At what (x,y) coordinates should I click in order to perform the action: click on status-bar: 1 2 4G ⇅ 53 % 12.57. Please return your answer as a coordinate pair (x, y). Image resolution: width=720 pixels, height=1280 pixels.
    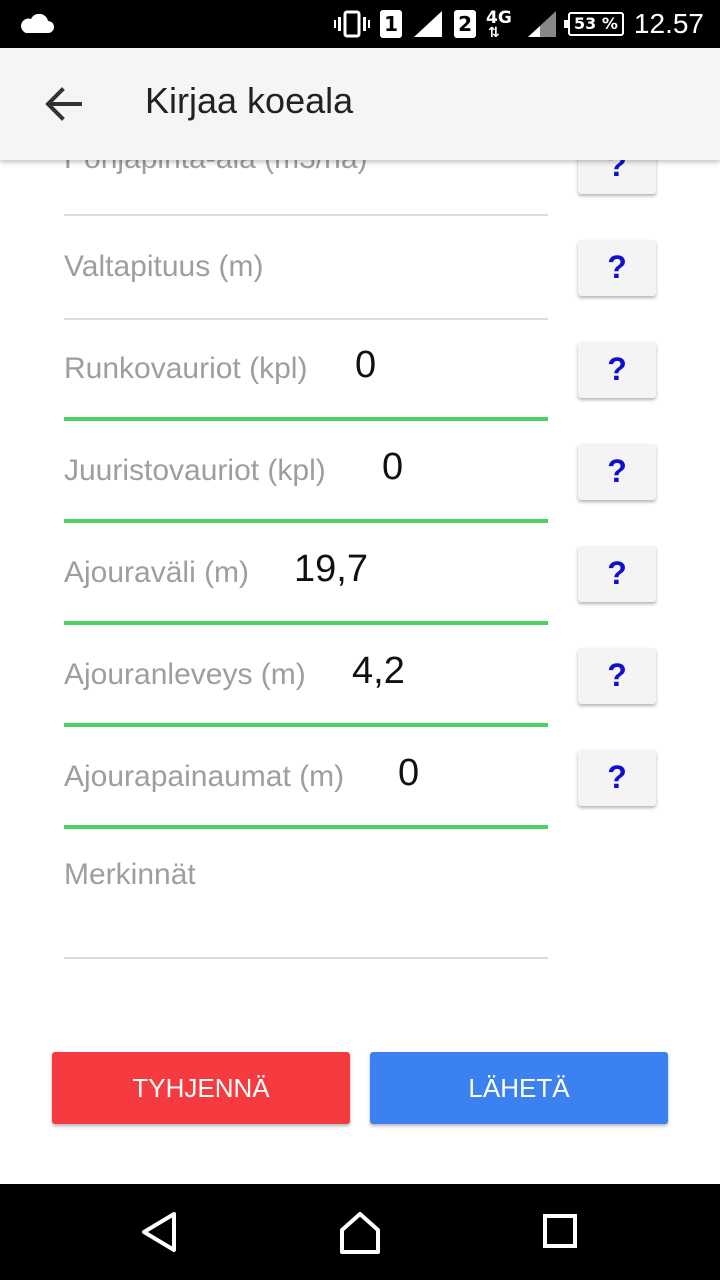
    Looking at the image, I should click on (360, 24).